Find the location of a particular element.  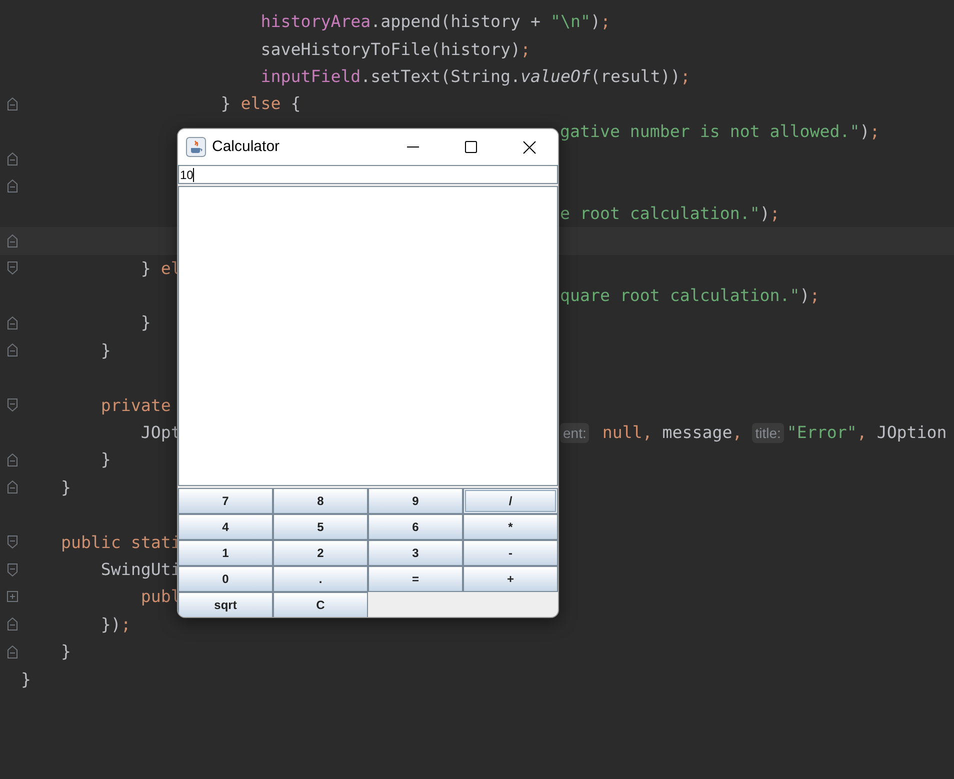

parameter-hint: title: is located at coordinates (768, 432).